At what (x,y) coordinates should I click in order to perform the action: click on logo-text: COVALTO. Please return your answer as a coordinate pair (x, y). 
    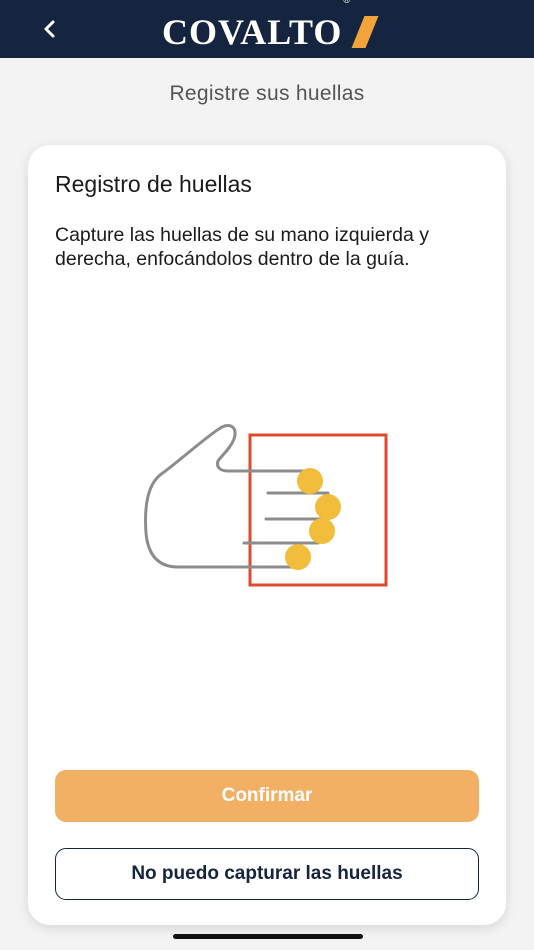
    Looking at the image, I should click on (252, 32).